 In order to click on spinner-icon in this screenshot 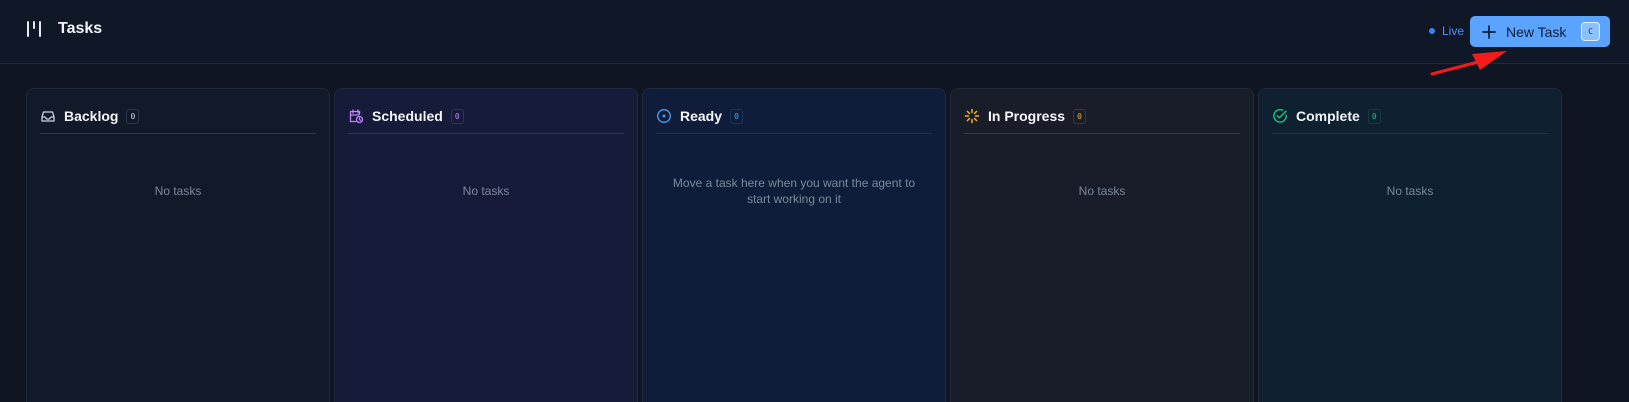, I will do `click(972, 116)`.